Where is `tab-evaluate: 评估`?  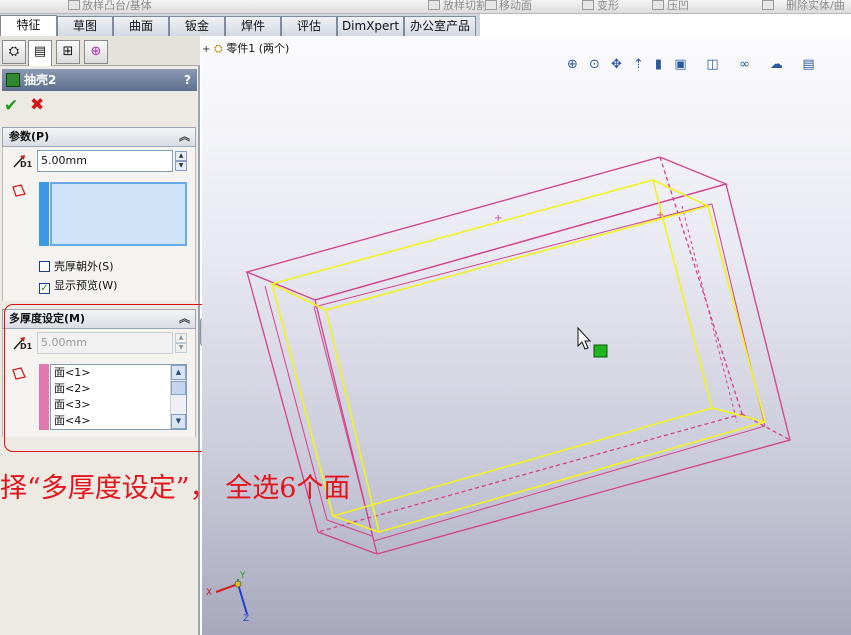
tab-evaluate: 评估 is located at coordinates (309, 26).